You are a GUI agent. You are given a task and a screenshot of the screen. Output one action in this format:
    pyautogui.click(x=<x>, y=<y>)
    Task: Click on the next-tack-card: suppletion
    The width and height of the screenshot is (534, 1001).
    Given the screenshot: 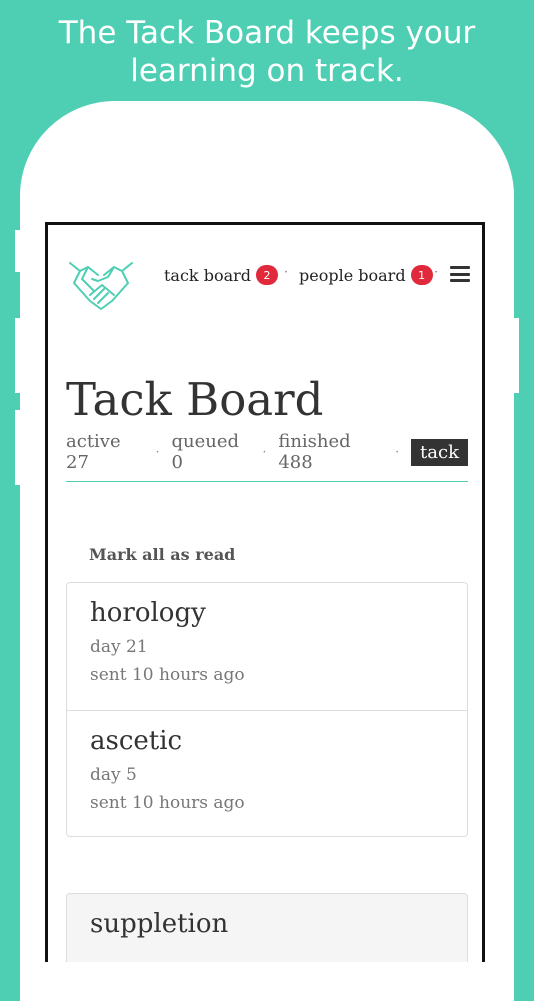 What is the action you would take?
    pyautogui.click(x=267, y=927)
    